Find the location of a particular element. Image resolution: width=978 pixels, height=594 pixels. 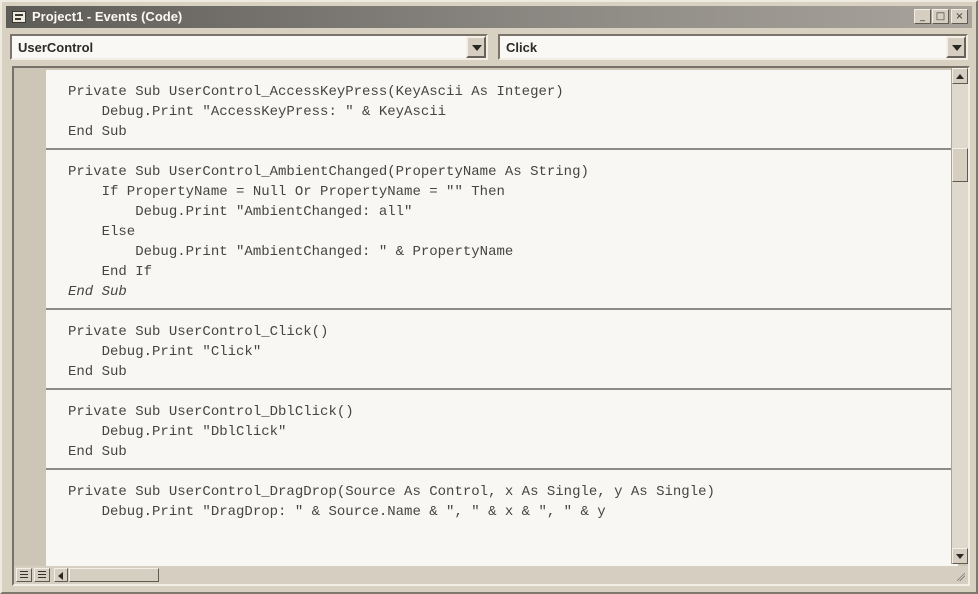

title-bar: Project1 - Events (Code) _ □ × is located at coordinates (489, 17).